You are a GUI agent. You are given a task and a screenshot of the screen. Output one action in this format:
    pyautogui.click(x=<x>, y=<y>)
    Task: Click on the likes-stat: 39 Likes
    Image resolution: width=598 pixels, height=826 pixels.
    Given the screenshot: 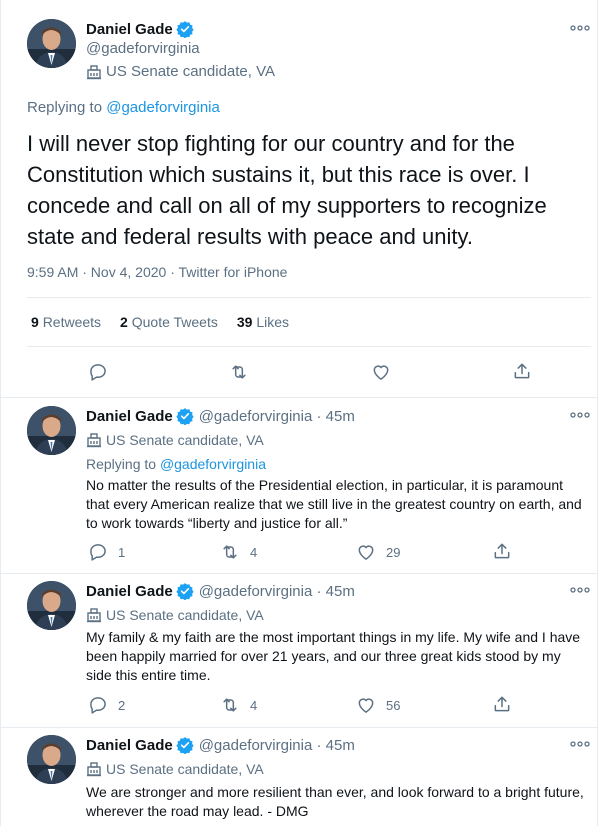 What is the action you would take?
    pyautogui.click(x=263, y=322)
    